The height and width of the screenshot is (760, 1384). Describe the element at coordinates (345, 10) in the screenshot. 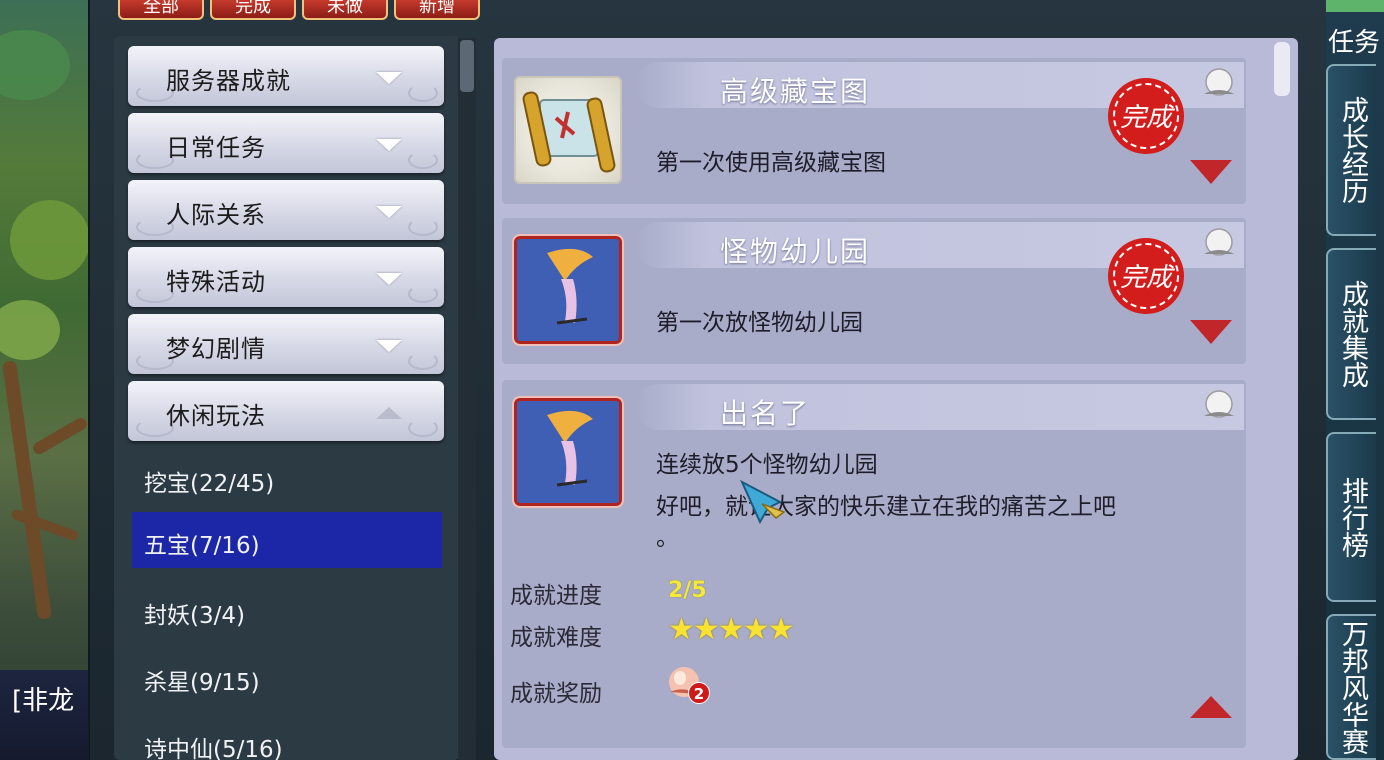

I see `filter-tab-not-done: 未做` at that location.